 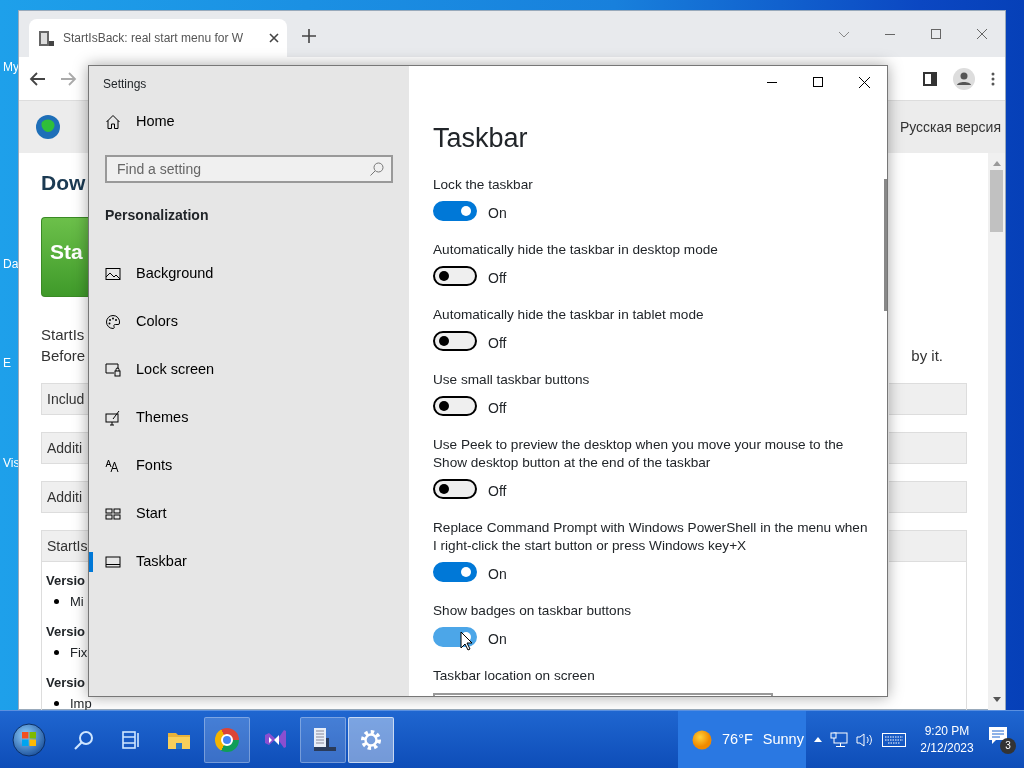 I want to click on nav-item: Colors, so click(x=249, y=322).